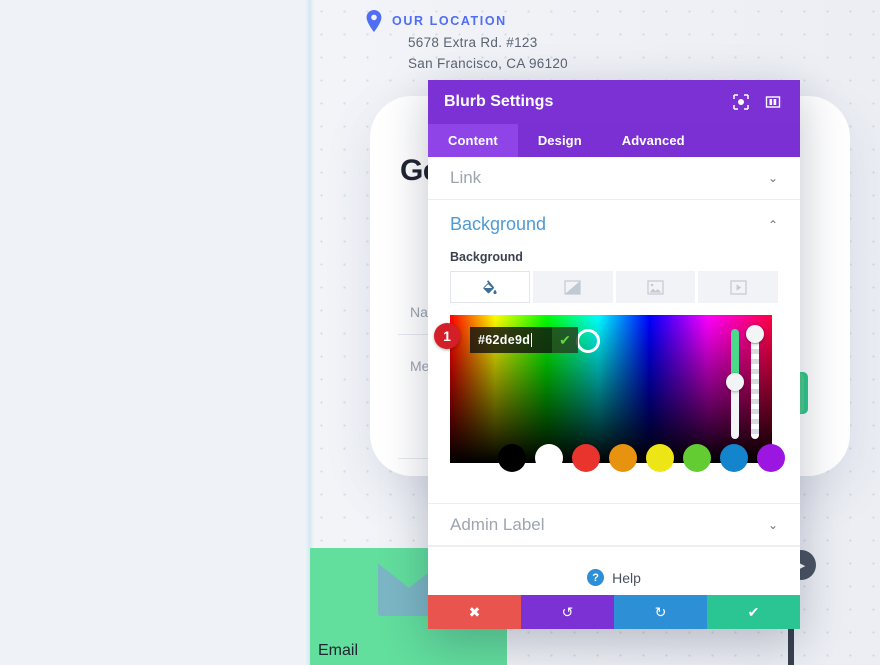 The image size is (880, 665). I want to click on modal-title: Blurb Settings, so click(499, 101).